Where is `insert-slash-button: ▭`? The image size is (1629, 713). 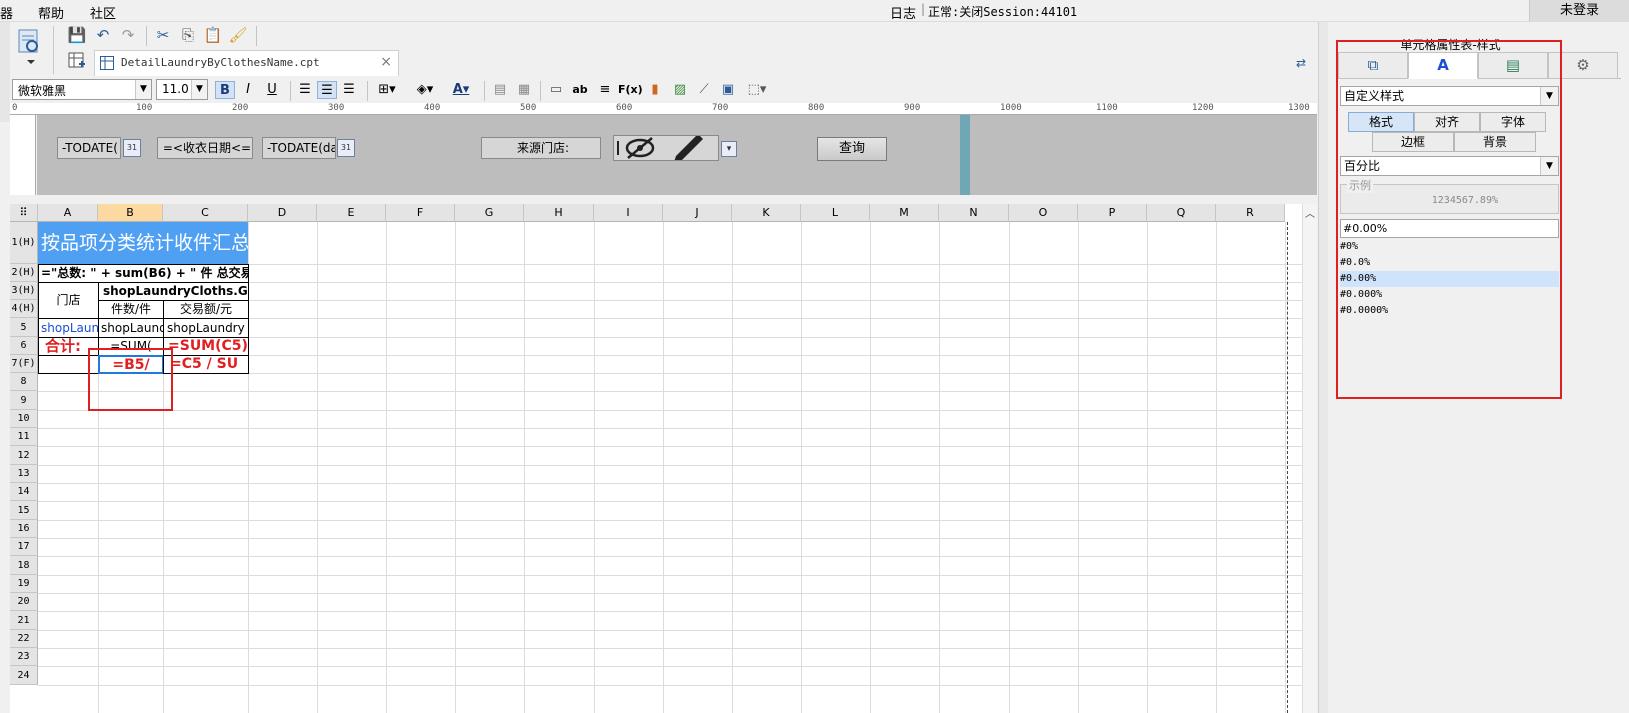
insert-slash-button: ▭ is located at coordinates (556, 90).